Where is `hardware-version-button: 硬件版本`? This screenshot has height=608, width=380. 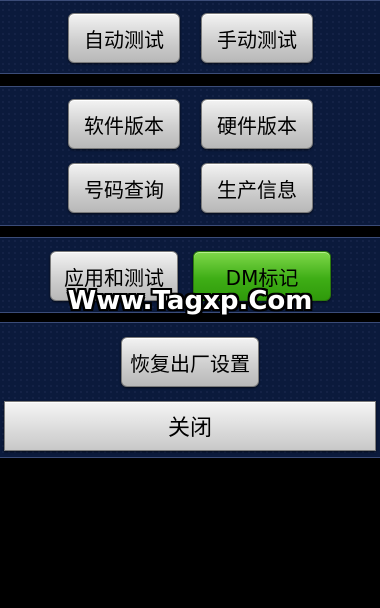 hardware-version-button: 硬件版本 is located at coordinates (257, 124).